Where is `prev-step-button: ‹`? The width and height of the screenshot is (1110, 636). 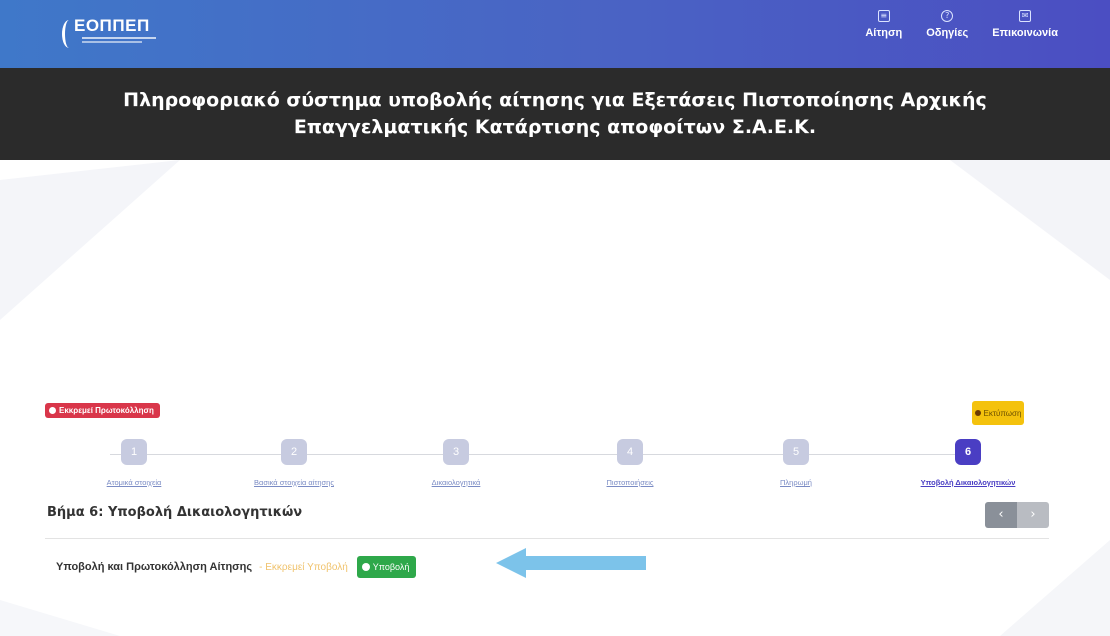
prev-step-button: ‹ is located at coordinates (1001, 515).